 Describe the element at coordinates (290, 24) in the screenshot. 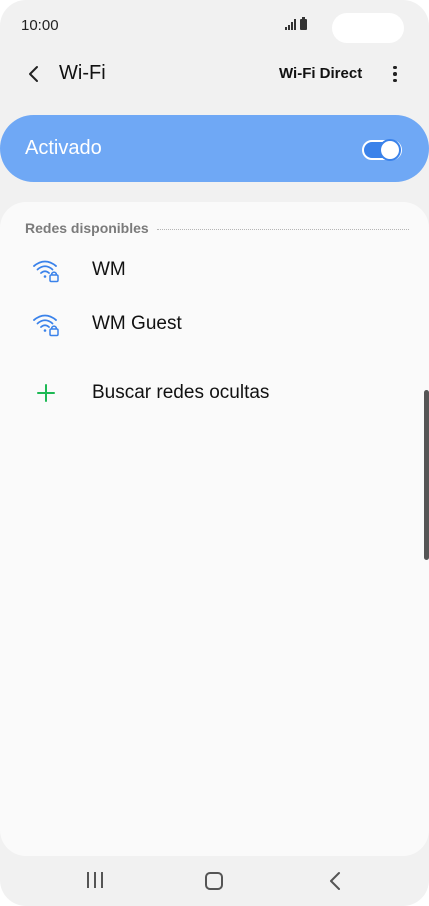

I see `signal-icon` at that location.